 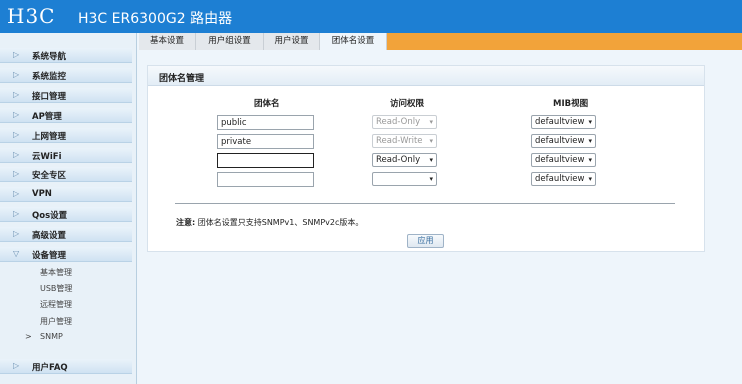 I want to click on subitem-usb-management: USB管理, so click(x=56, y=288).